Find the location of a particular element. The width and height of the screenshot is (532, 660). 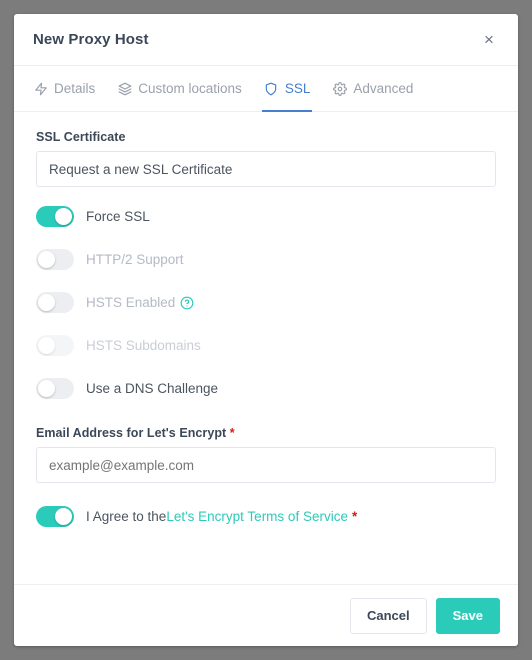

tab-bar: Details Custom locations SSL Advanced is located at coordinates (266, 89).